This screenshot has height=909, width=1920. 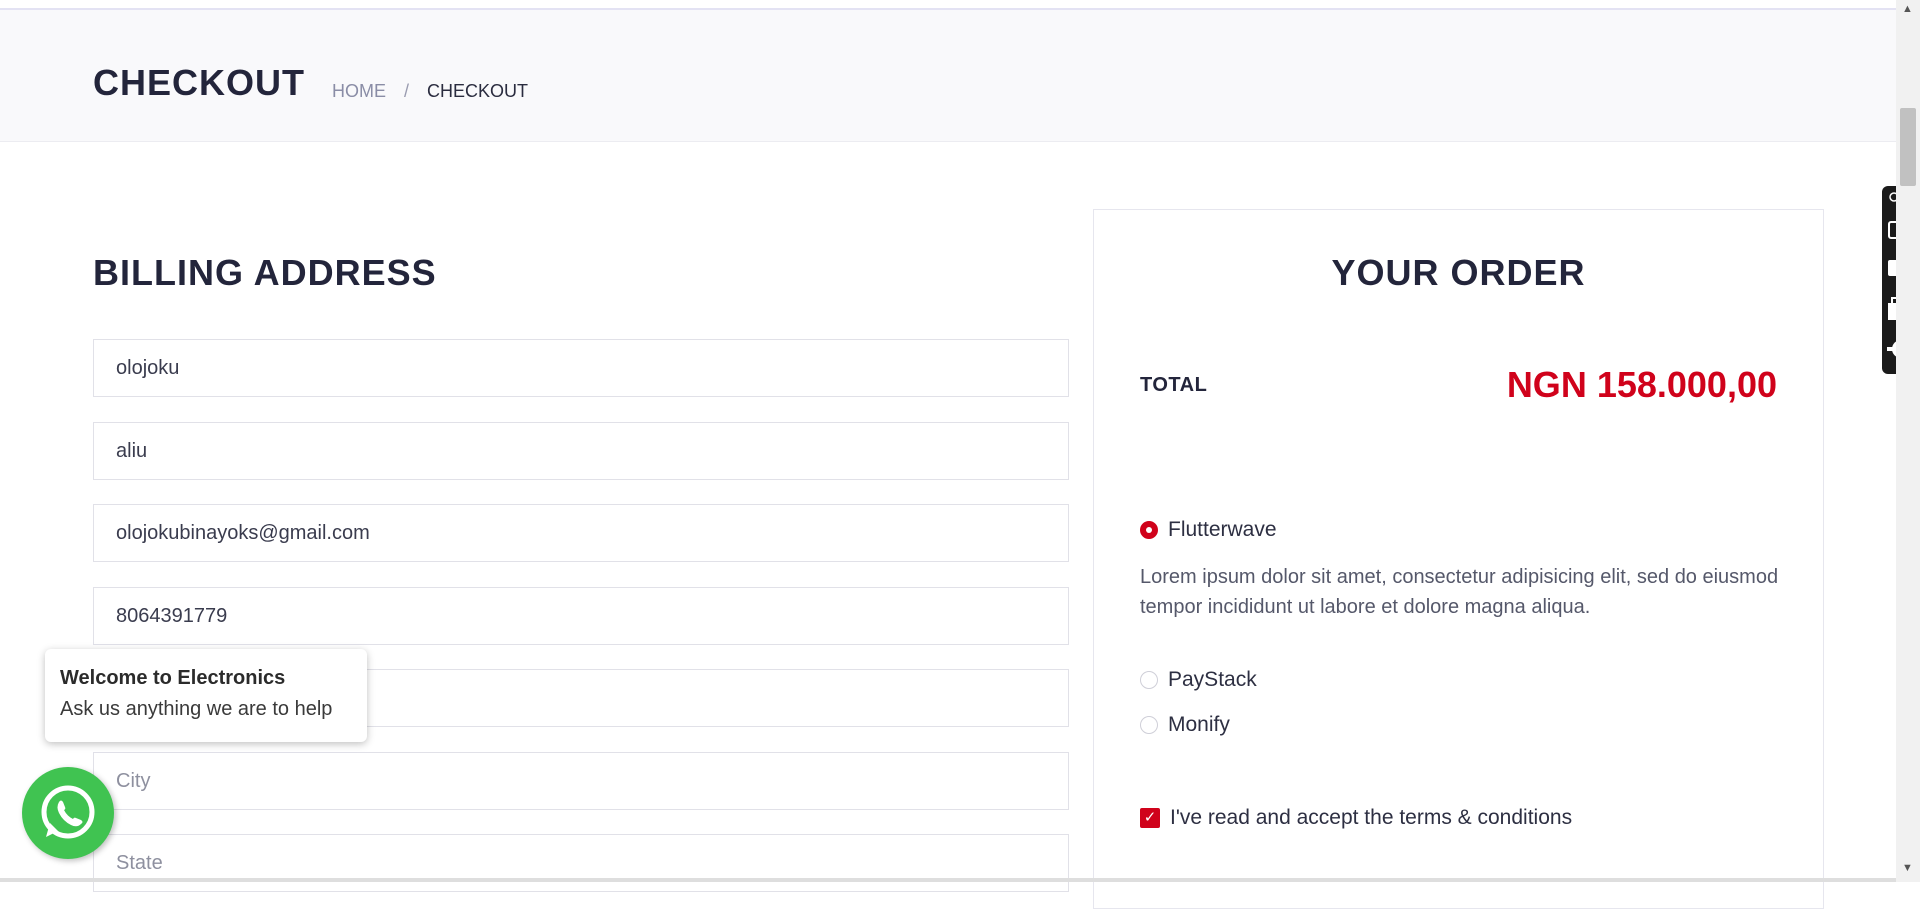 I want to click on radio-flutterwave, so click(x=1149, y=530).